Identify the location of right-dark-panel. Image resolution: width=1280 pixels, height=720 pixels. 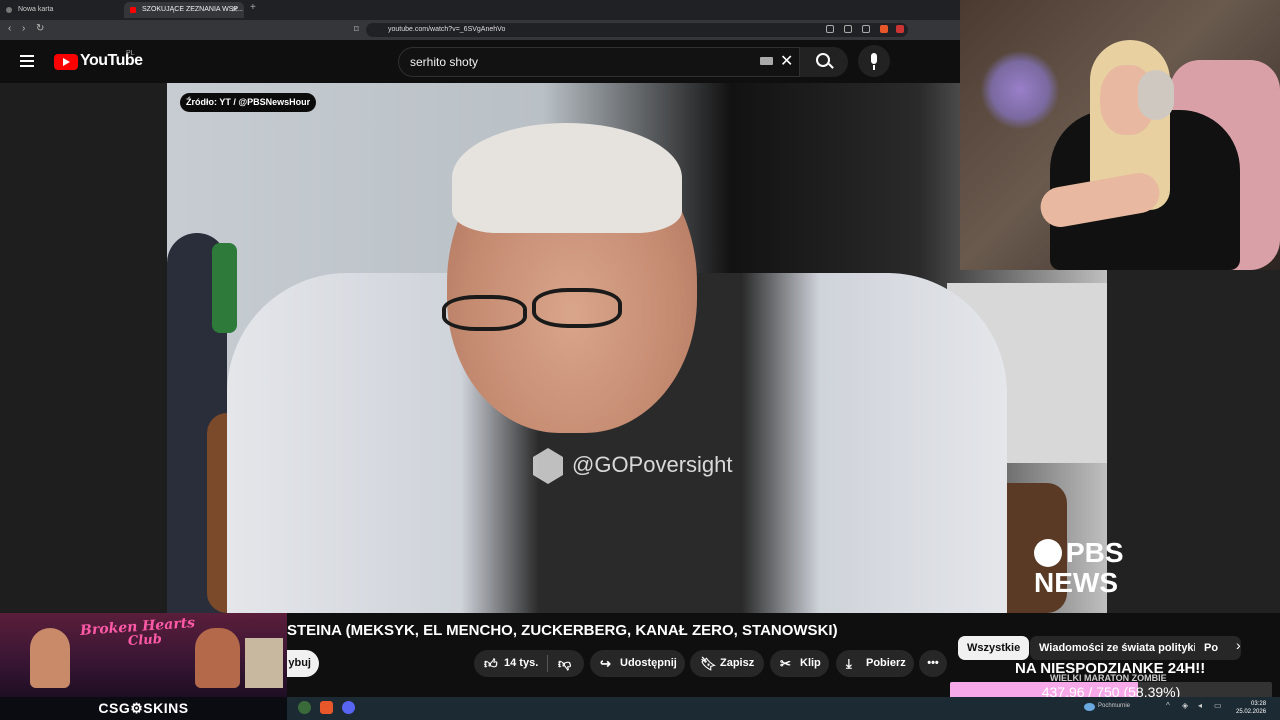
(1193, 441).